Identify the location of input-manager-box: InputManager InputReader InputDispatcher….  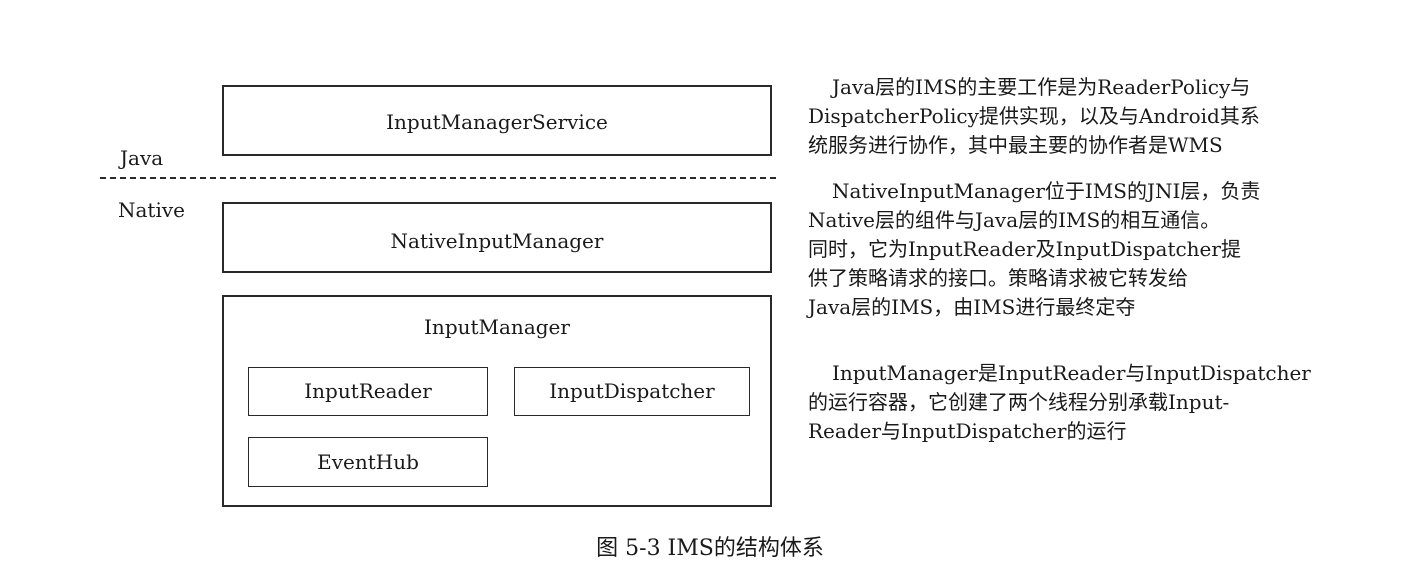
(497, 401).